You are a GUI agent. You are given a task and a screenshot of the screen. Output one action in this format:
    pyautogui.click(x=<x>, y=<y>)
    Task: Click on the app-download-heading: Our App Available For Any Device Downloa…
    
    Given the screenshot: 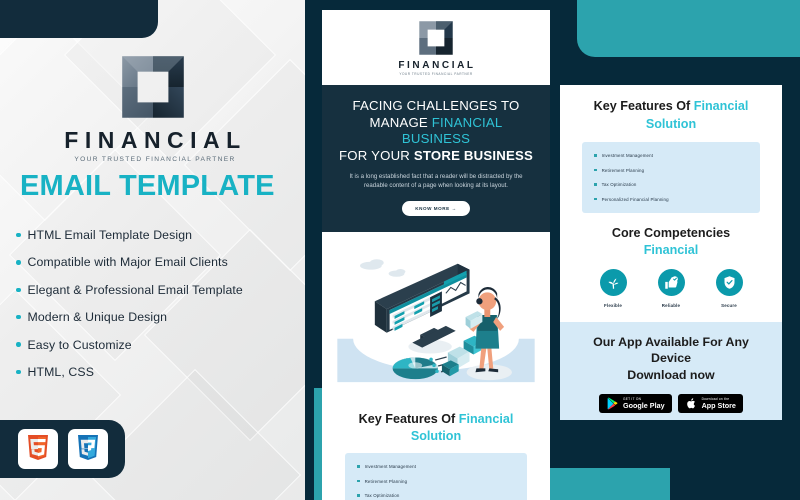 What is the action you would take?
    pyautogui.click(x=671, y=359)
    